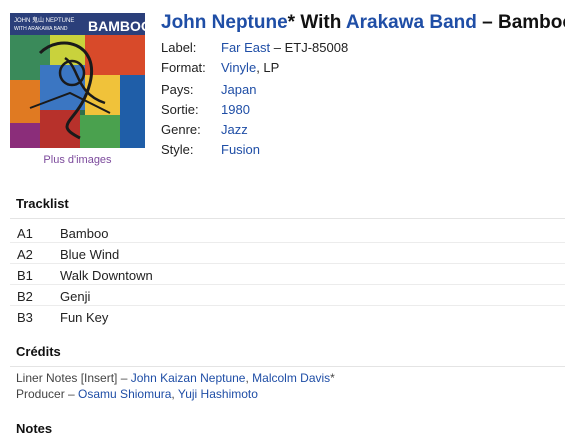 This screenshot has height=436, width=565. I want to click on label-link: Far East, so click(245, 47).